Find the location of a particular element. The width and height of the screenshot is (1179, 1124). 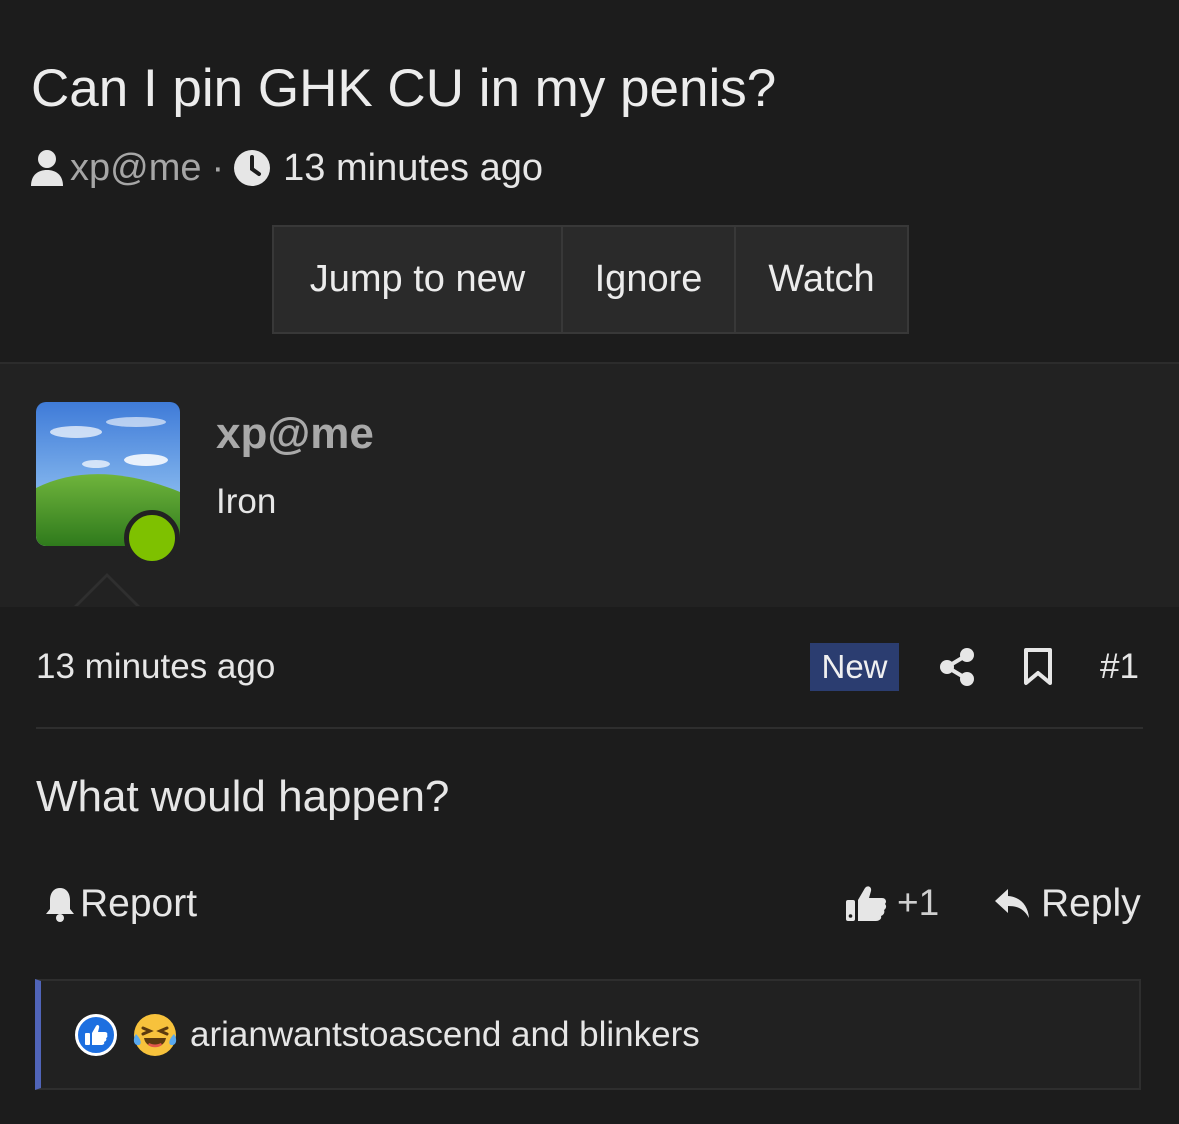

post-body: What would happen? is located at coordinates (243, 796).